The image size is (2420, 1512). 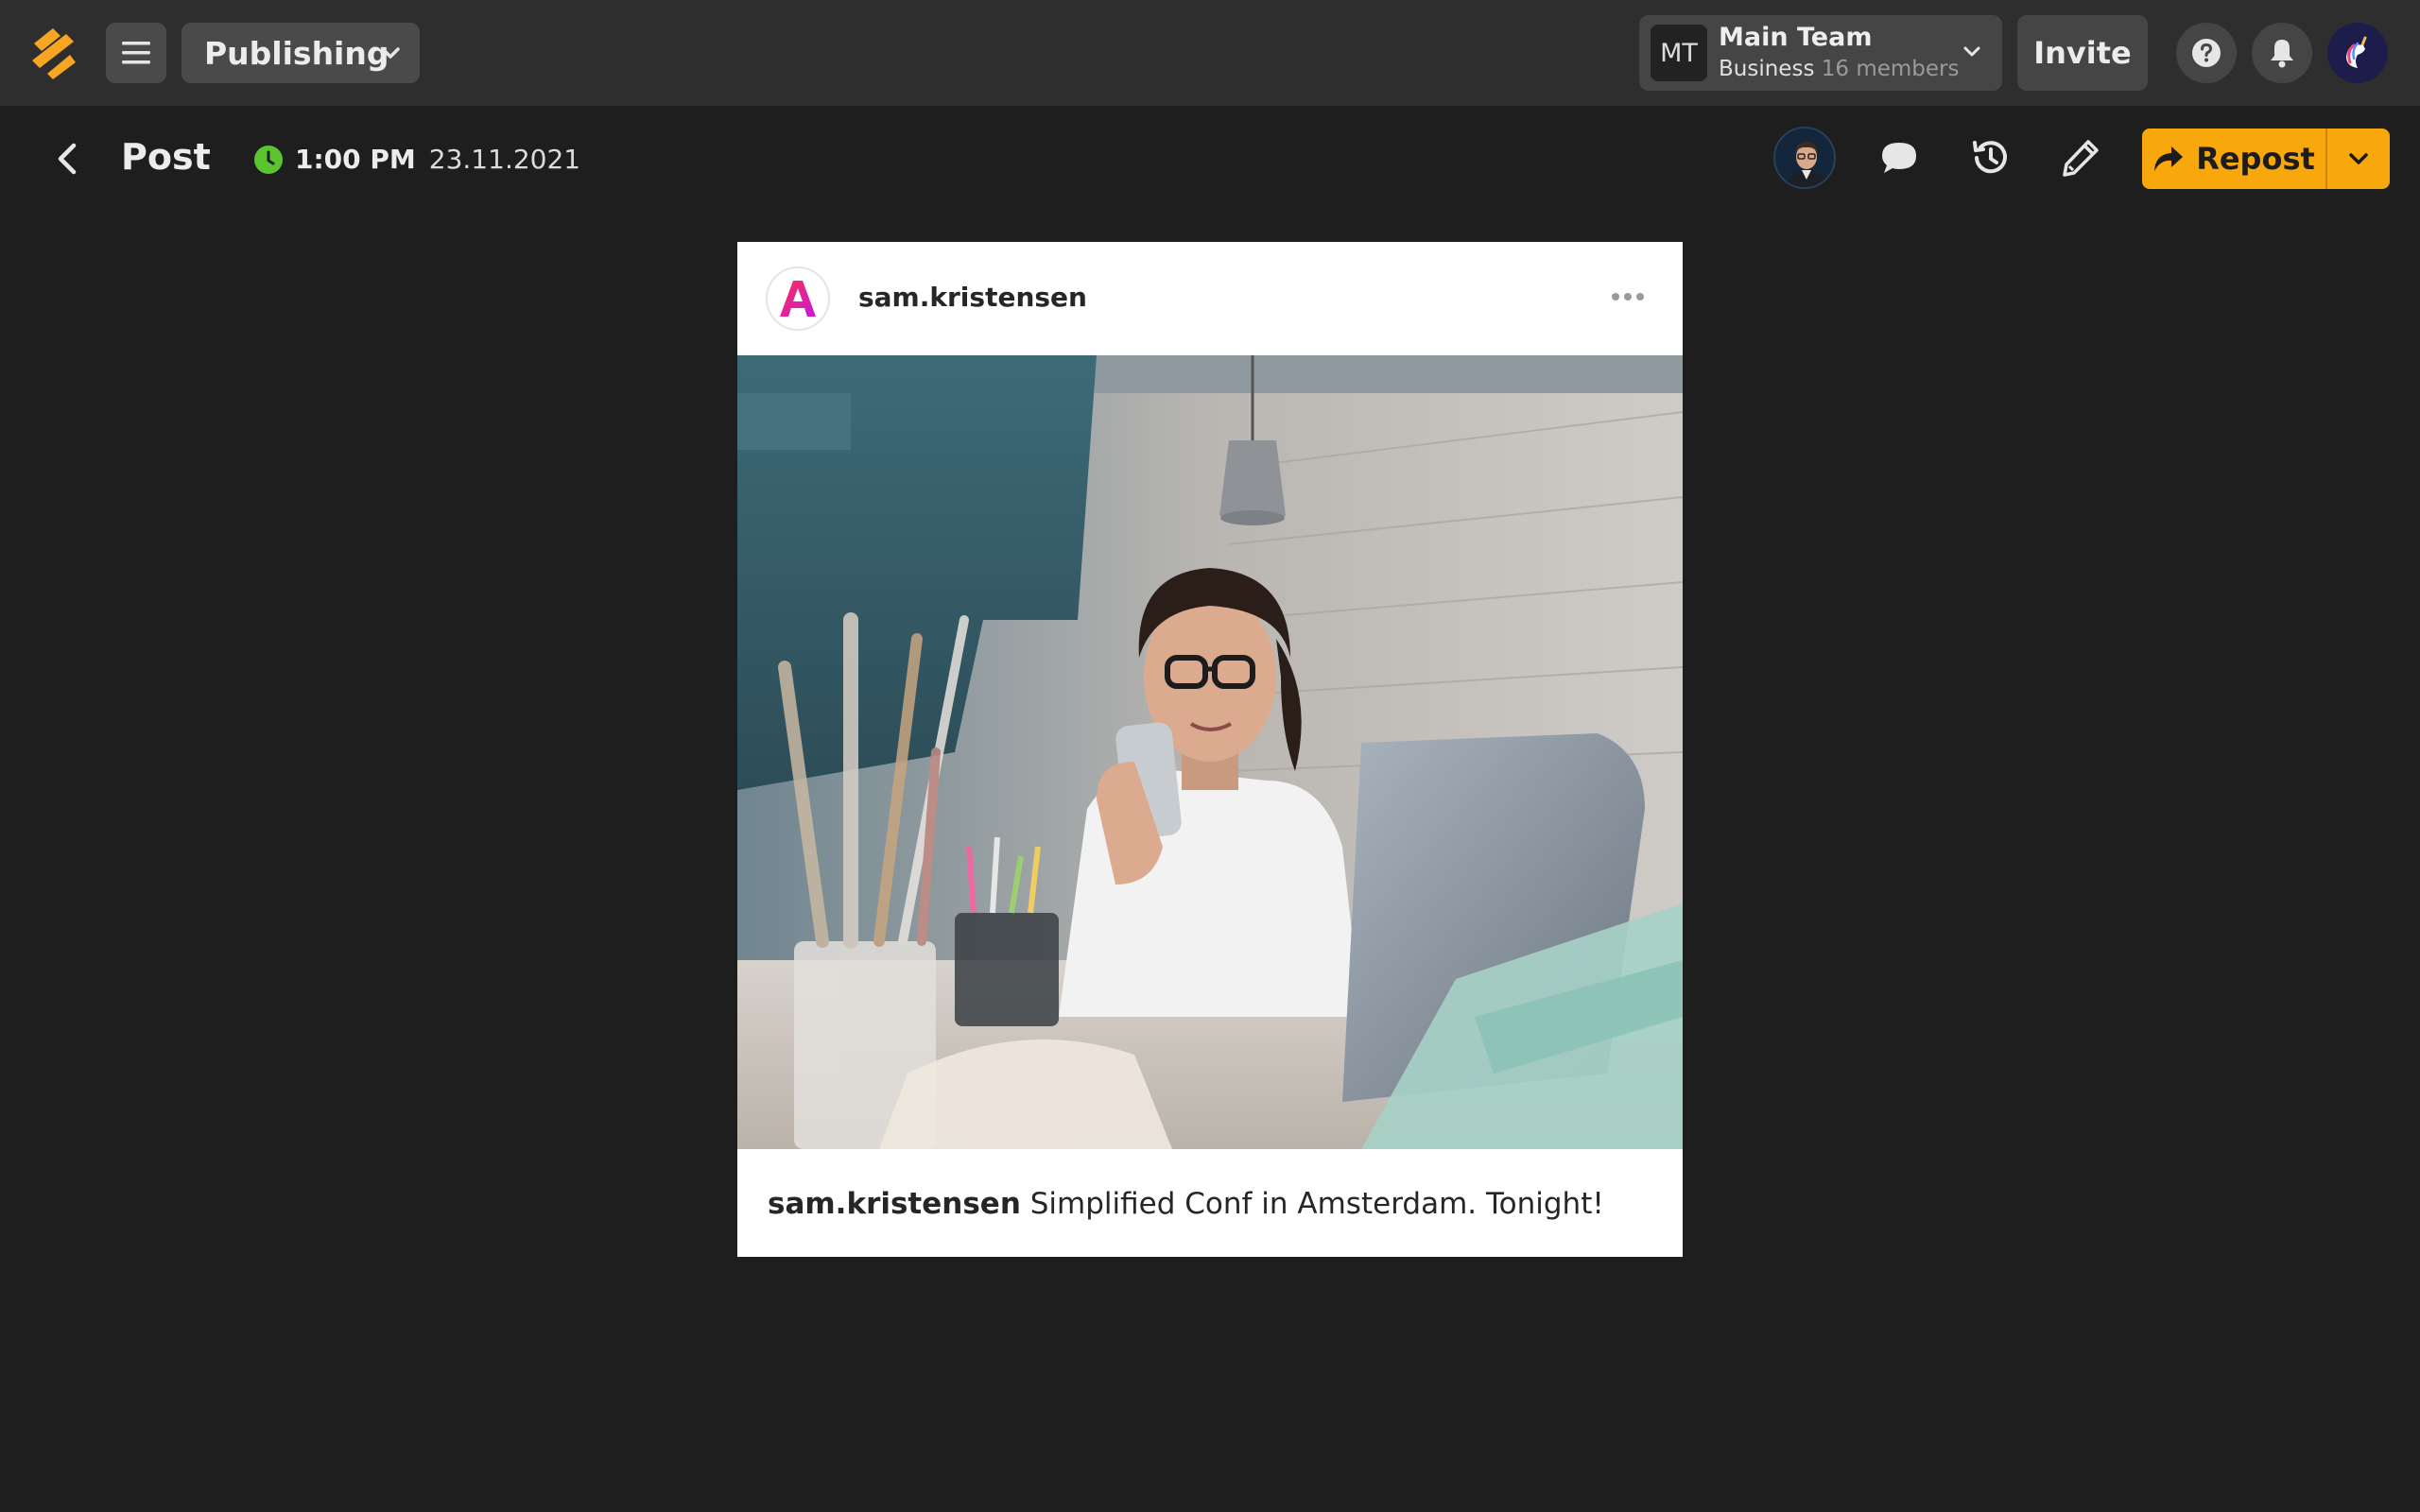 What do you see at coordinates (2255, 159) in the screenshot?
I see `repost-label: Repost` at bounding box center [2255, 159].